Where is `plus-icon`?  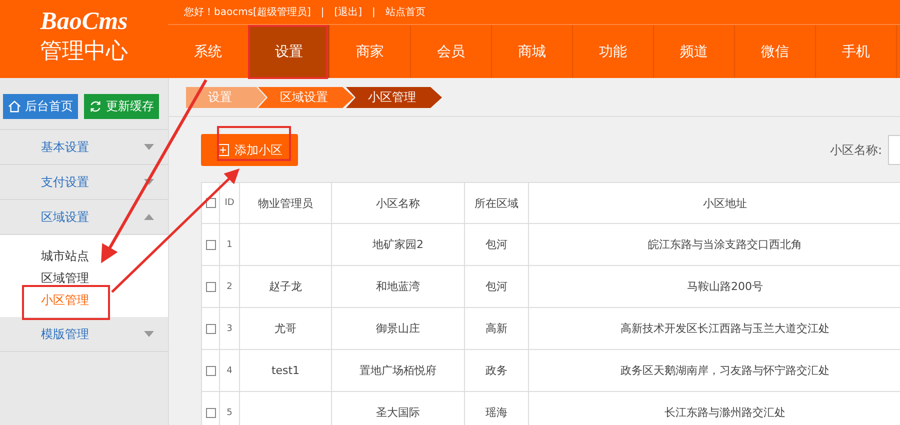
plus-icon is located at coordinates (222, 150).